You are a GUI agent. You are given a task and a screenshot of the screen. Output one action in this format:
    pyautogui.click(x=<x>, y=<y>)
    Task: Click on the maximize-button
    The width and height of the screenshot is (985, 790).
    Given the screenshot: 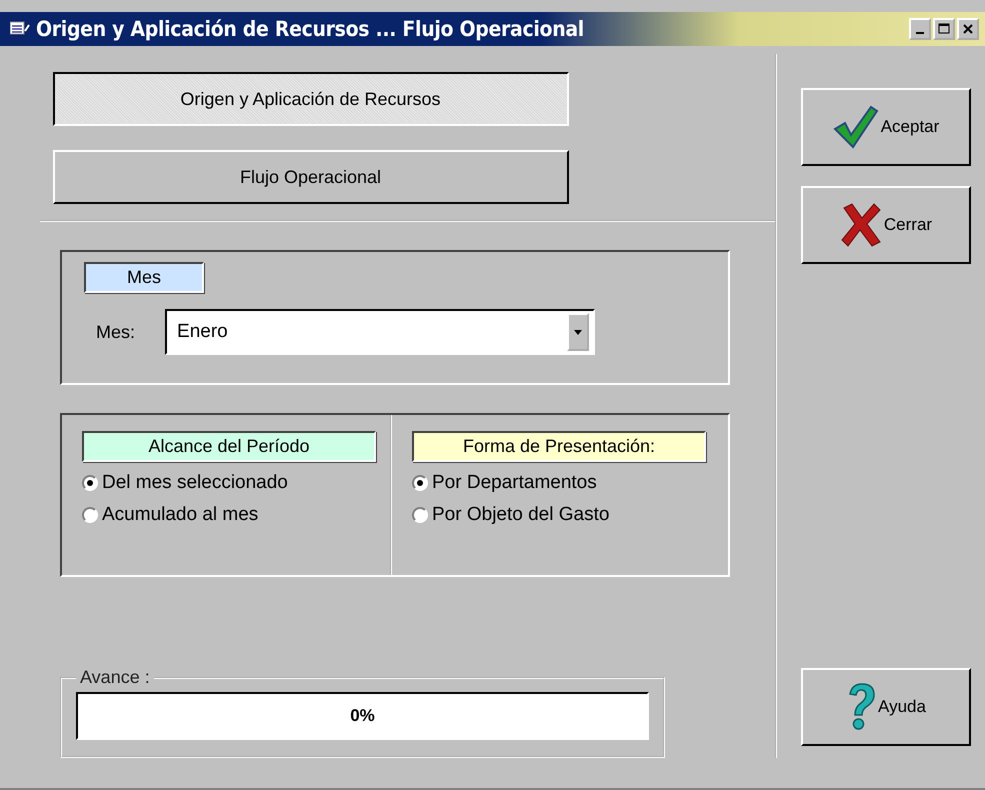 What is the action you would take?
    pyautogui.click(x=944, y=29)
    